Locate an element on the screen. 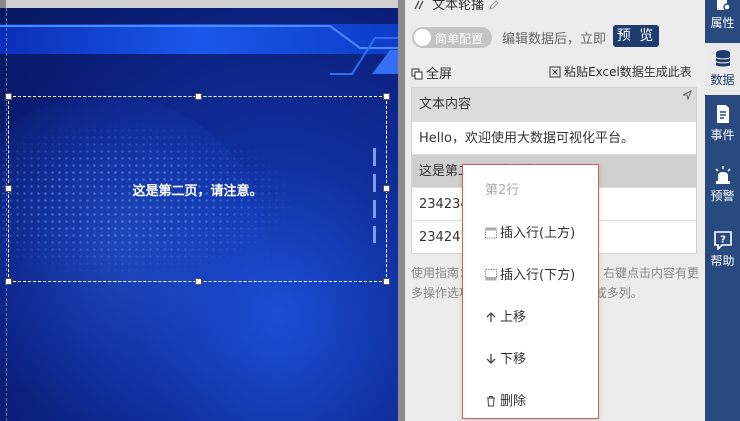 The height and width of the screenshot is (421, 740). fullscreen-label: 全屏 is located at coordinates (439, 74).